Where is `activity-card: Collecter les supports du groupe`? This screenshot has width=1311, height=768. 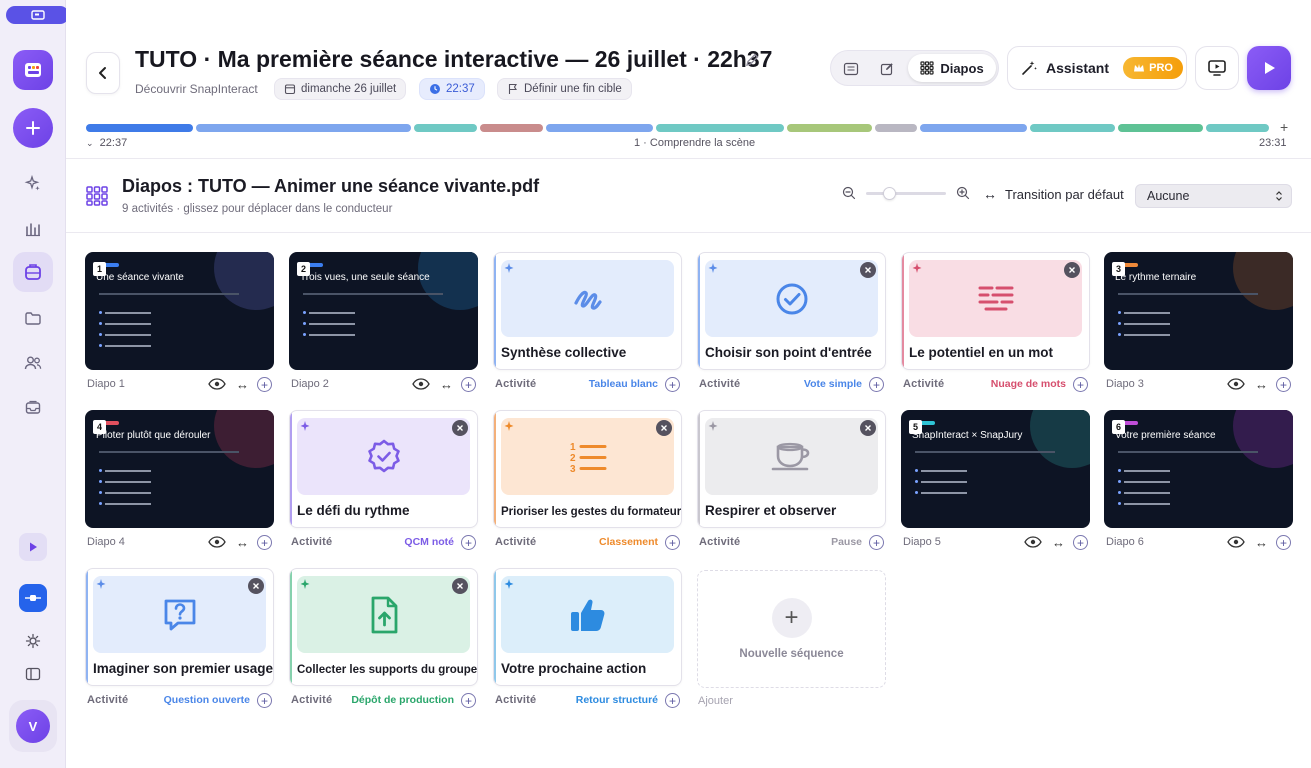
activity-card: Collecter les supports du groupe is located at coordinates (383, 627).